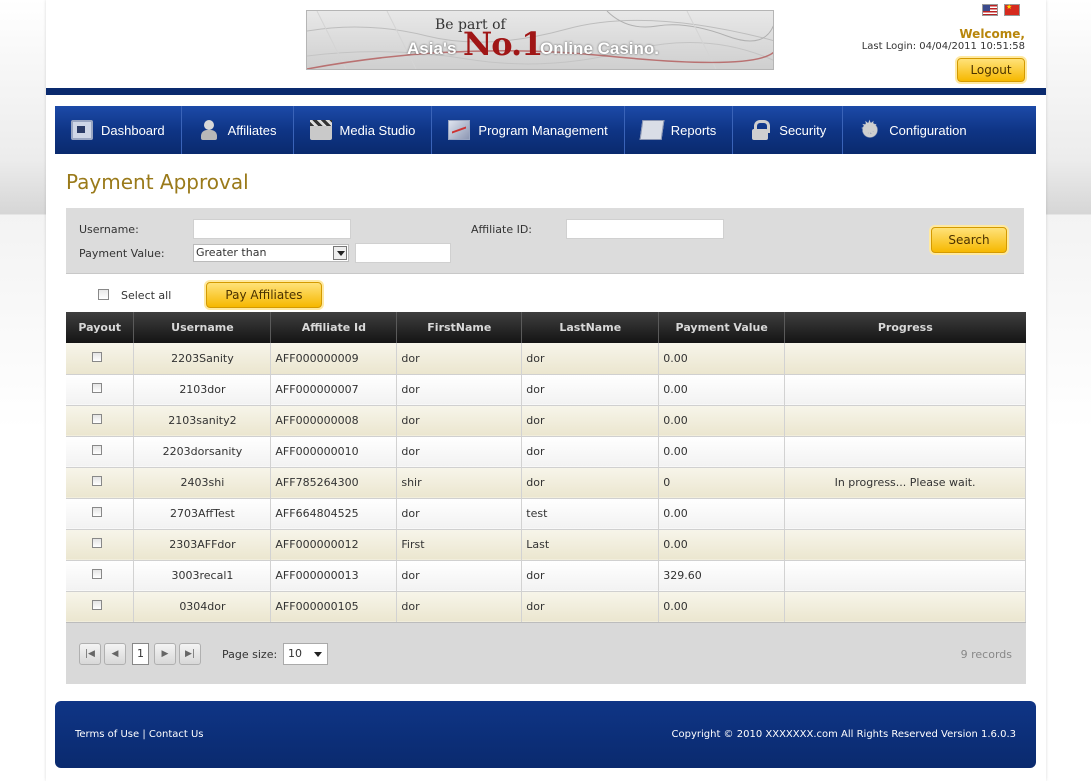  Describe the element at coordinates (202, 421) in the screenshot. I see `username-cell: 2103sanity2` at that location.